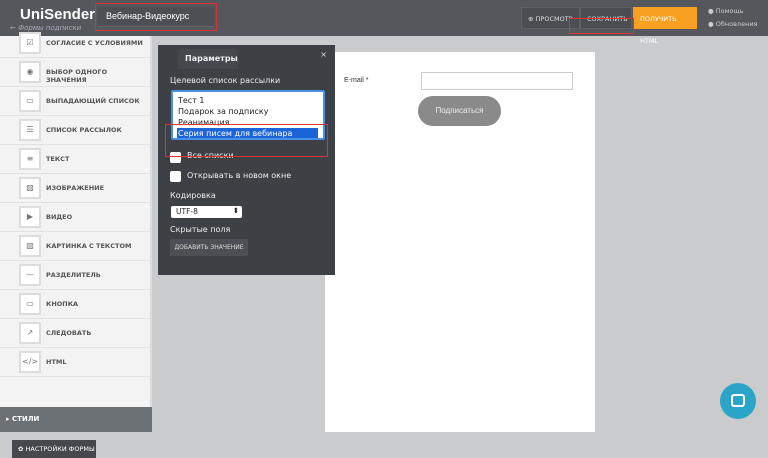 This screenshot has height=458, width=768. Describe the element at coordinates (76, 419) in the screenshot. I see `styles-section-toggle: ▸ СТИЛИ` at that location.